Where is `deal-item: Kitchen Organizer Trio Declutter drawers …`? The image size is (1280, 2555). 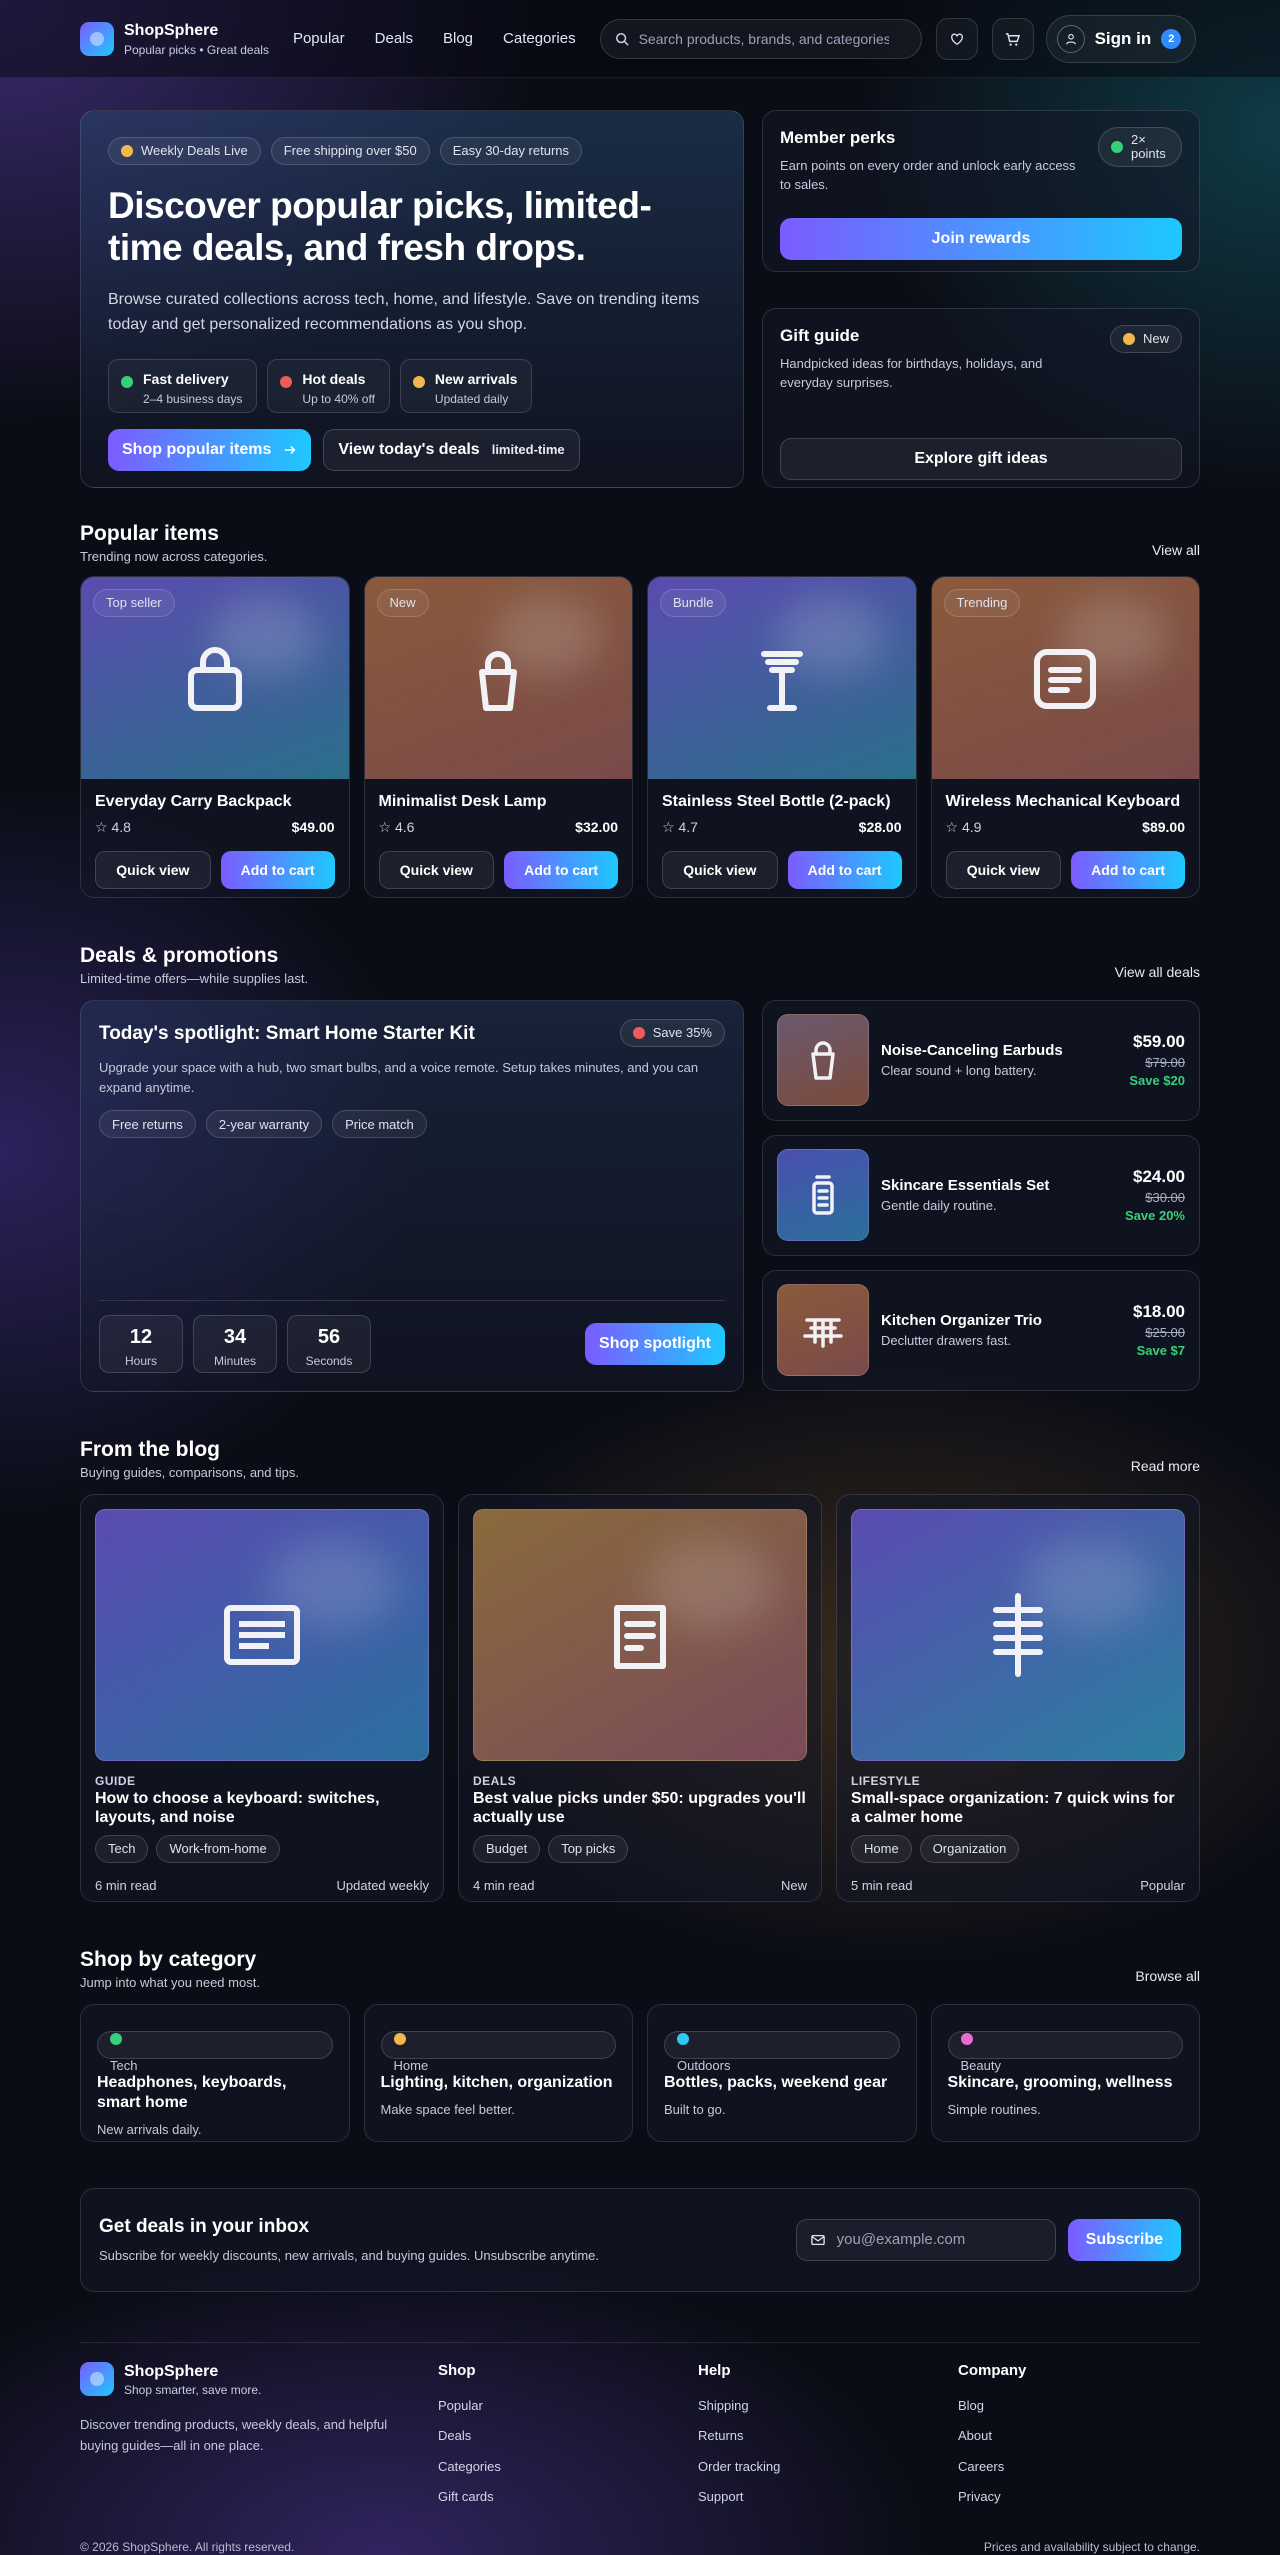
deal-item: Kitchen Organizer Trio Declutter drawers … is located at coordinates (981, 1330).